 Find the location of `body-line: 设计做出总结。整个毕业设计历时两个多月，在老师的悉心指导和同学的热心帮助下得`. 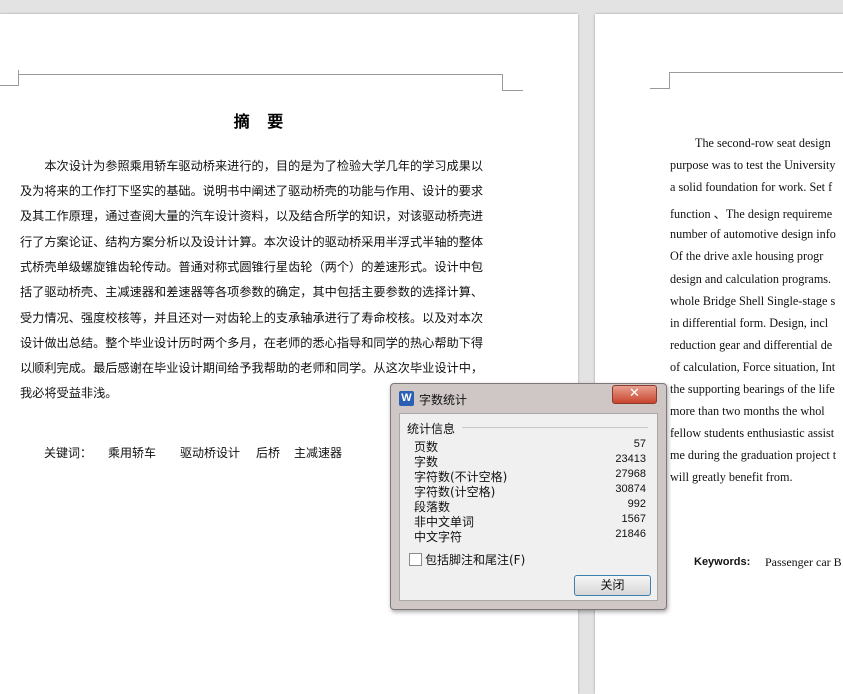

body-line: 设计做出总结。整个毕业设计历时两个多月，在老师的悉心指导和同学的热心帮助下得 is located at coordinates (252, 343).